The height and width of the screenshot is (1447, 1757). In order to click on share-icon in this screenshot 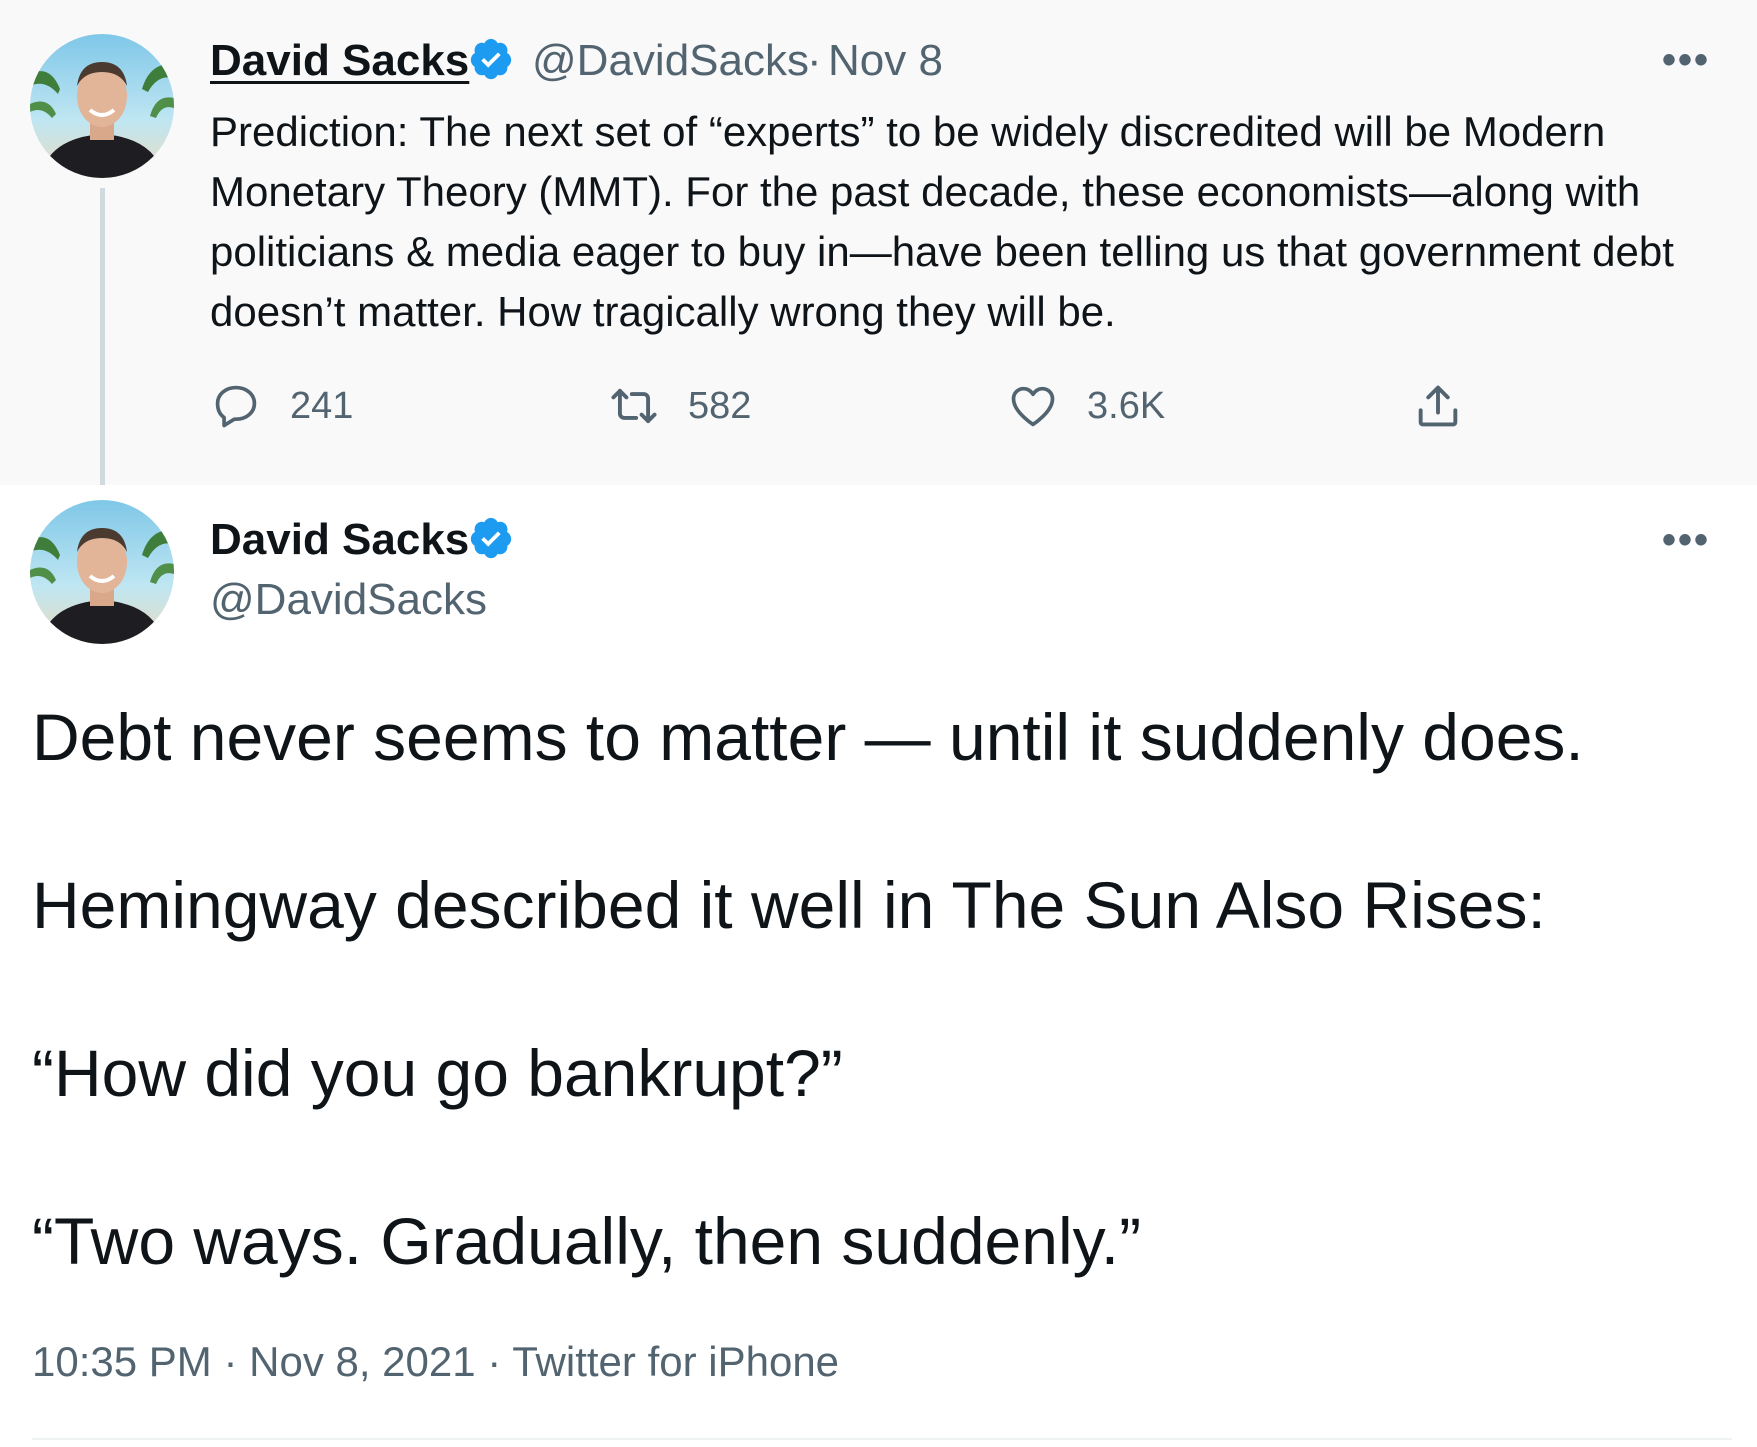, I will do `click(1438, 406)`.